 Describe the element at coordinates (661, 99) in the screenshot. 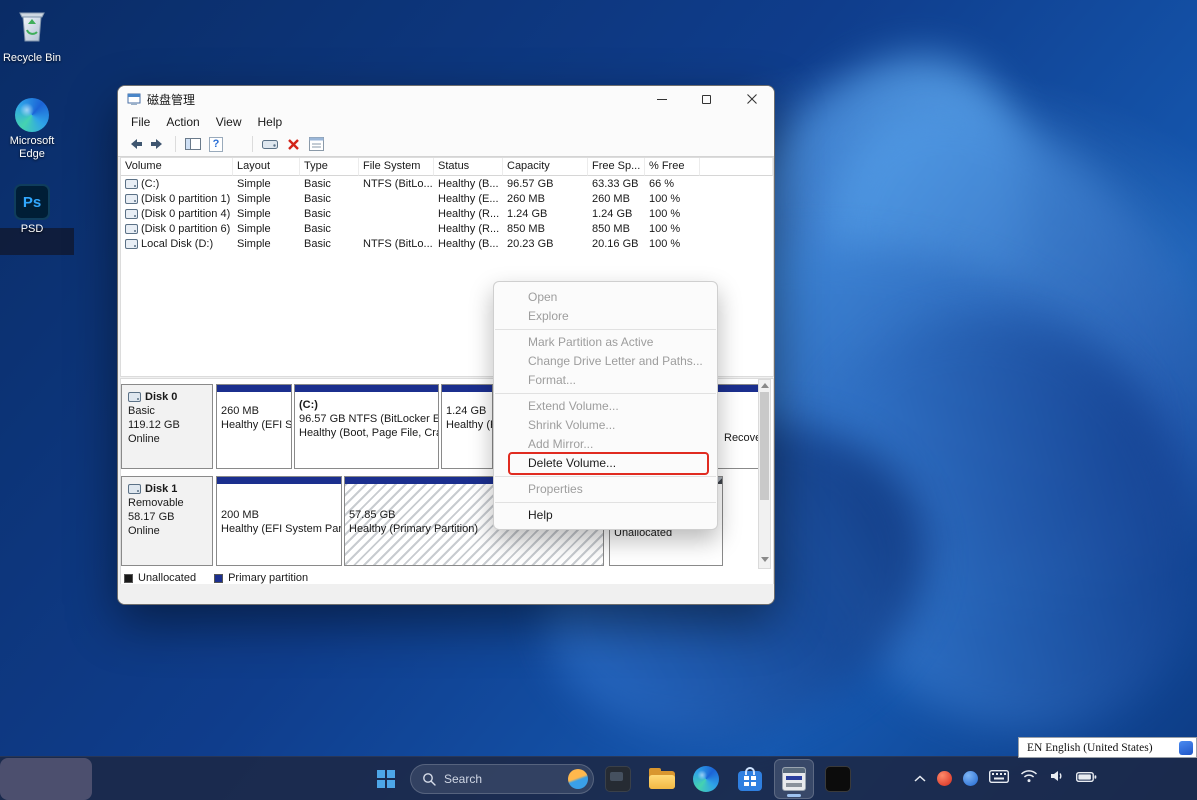

I see `minimize-button` at that location.